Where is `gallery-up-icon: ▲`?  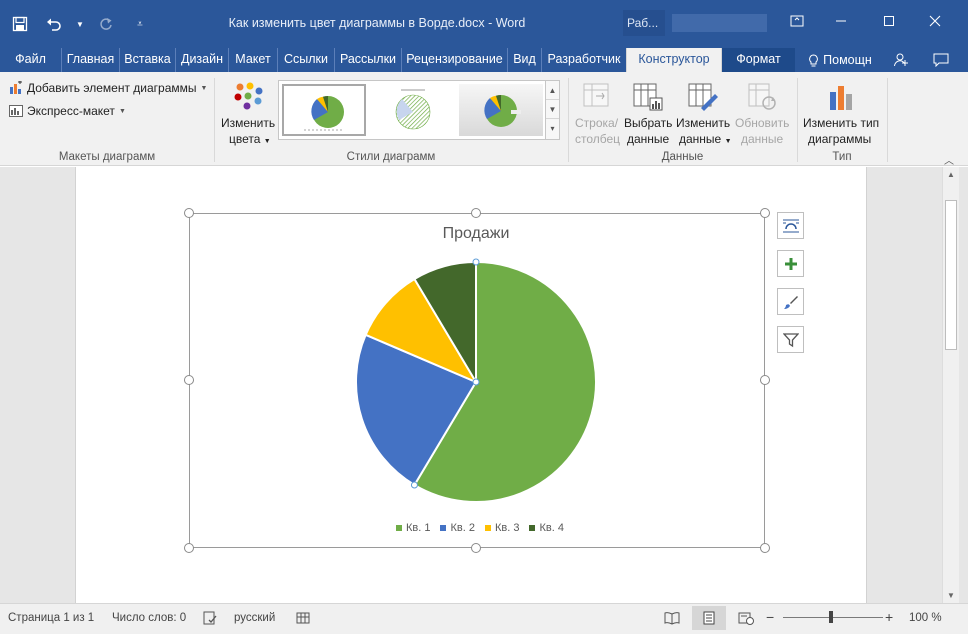 gallery-up-icon: ▲ is located at coordinates (552, 90).